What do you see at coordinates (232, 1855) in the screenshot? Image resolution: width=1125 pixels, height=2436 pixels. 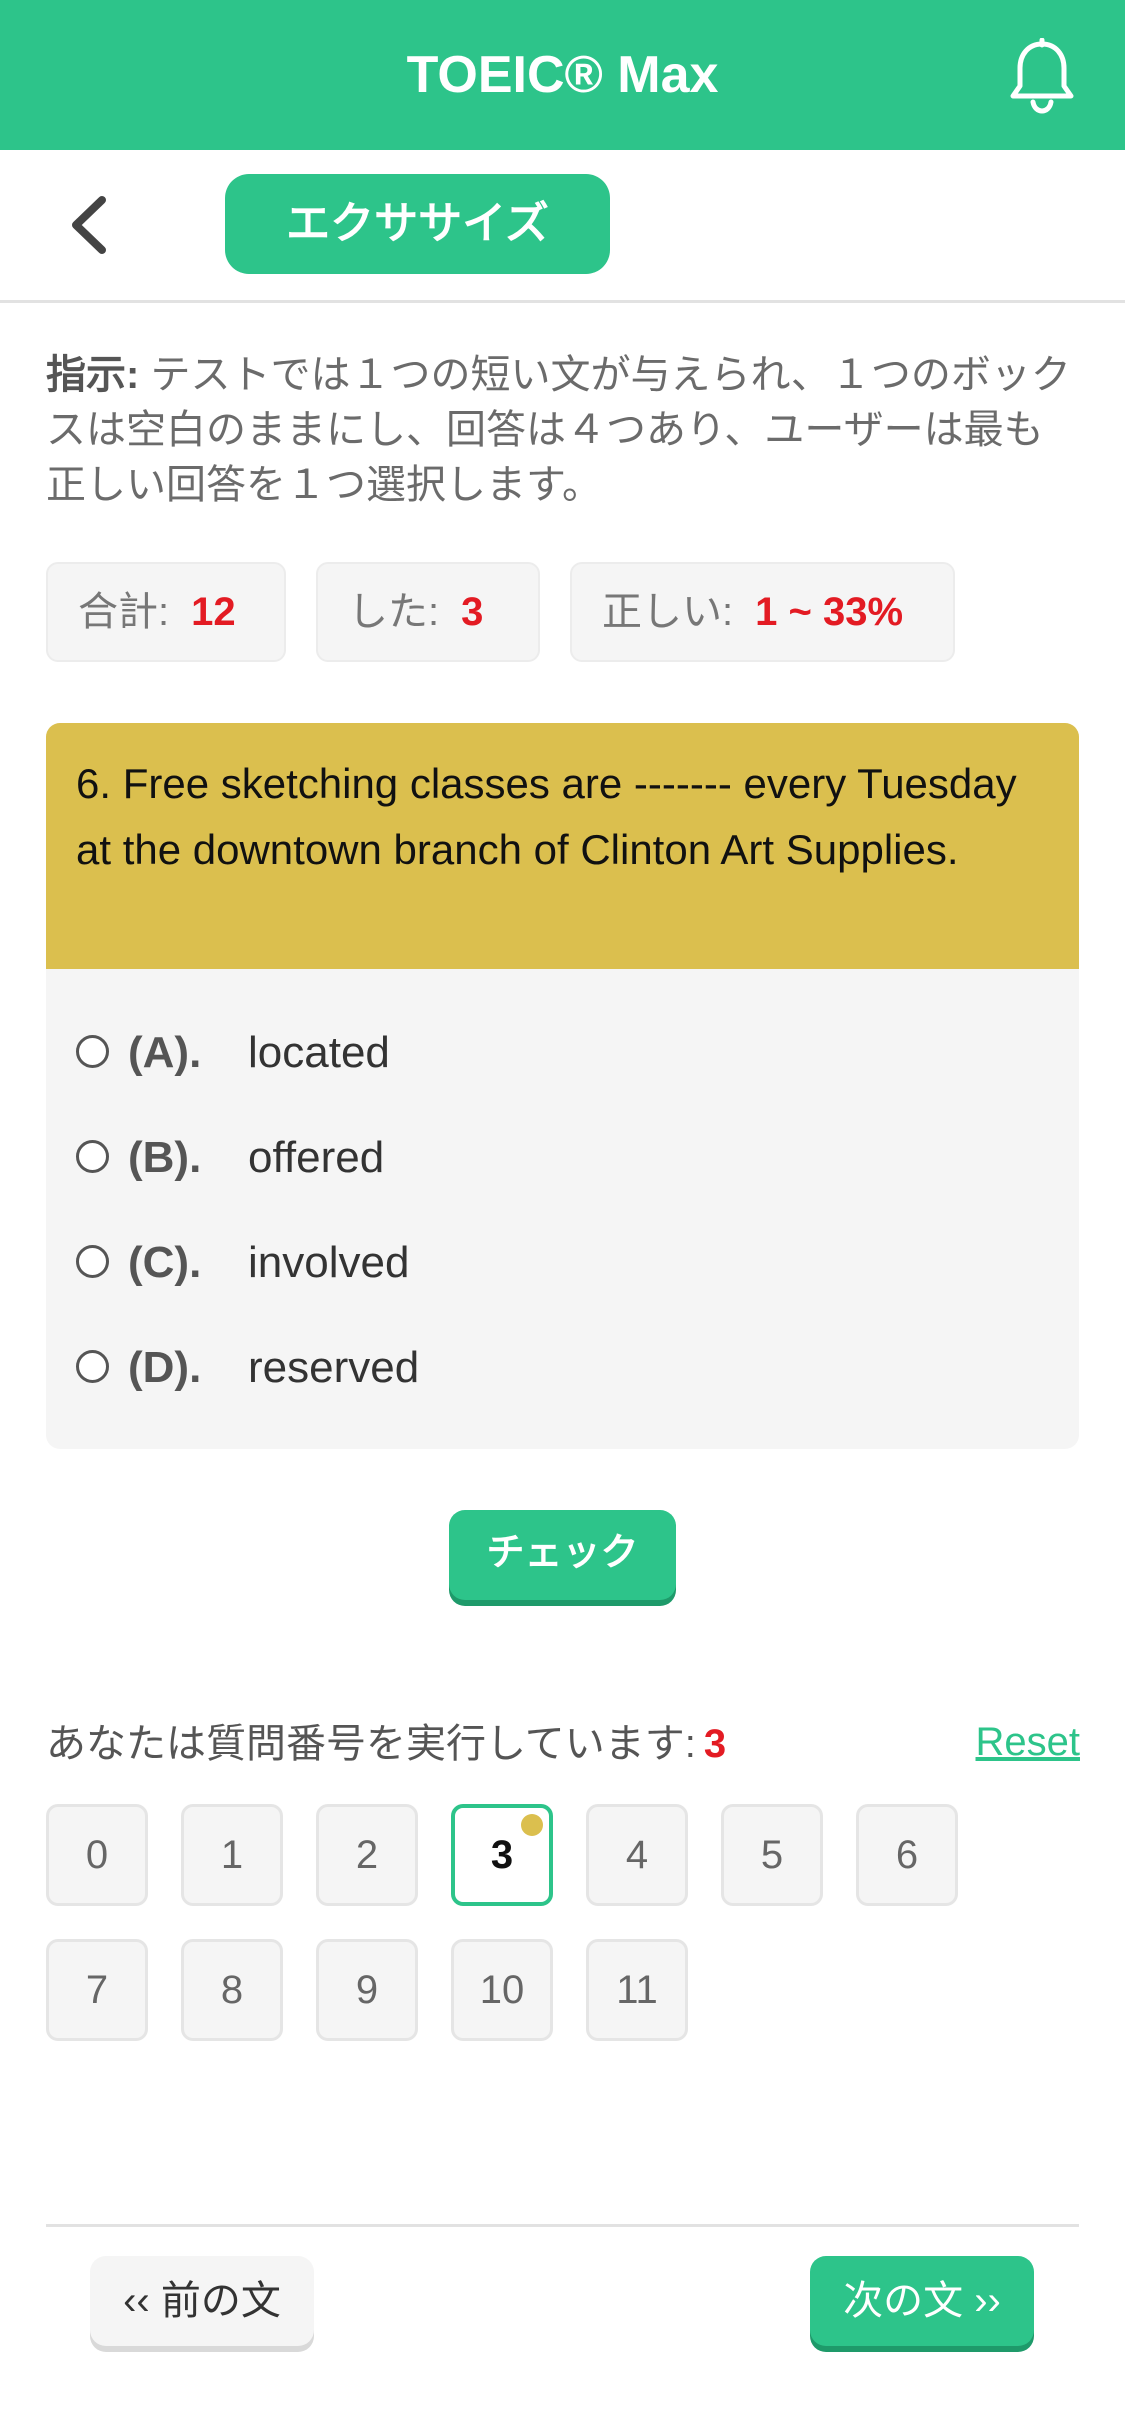 I see `question-number-button: 1` at bounding box center [232, 1855].